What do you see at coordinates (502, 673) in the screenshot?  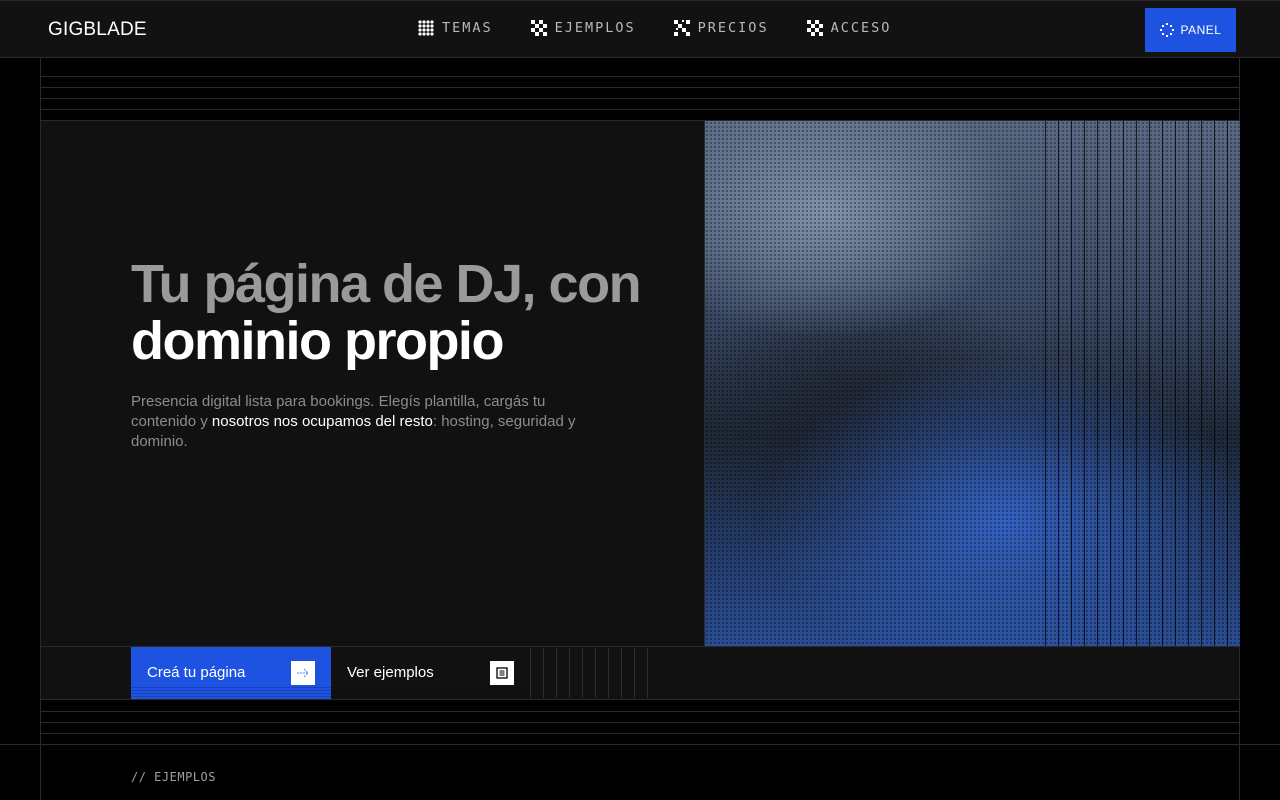 I see `list-box-icon` at bounding box center [502, 673].